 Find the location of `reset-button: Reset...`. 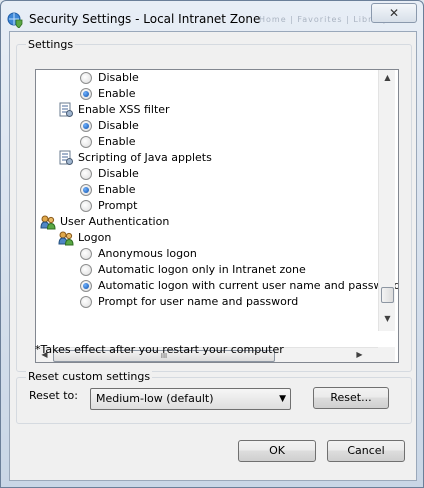

reset-button: Reset... is located at coordinates (351, 398).